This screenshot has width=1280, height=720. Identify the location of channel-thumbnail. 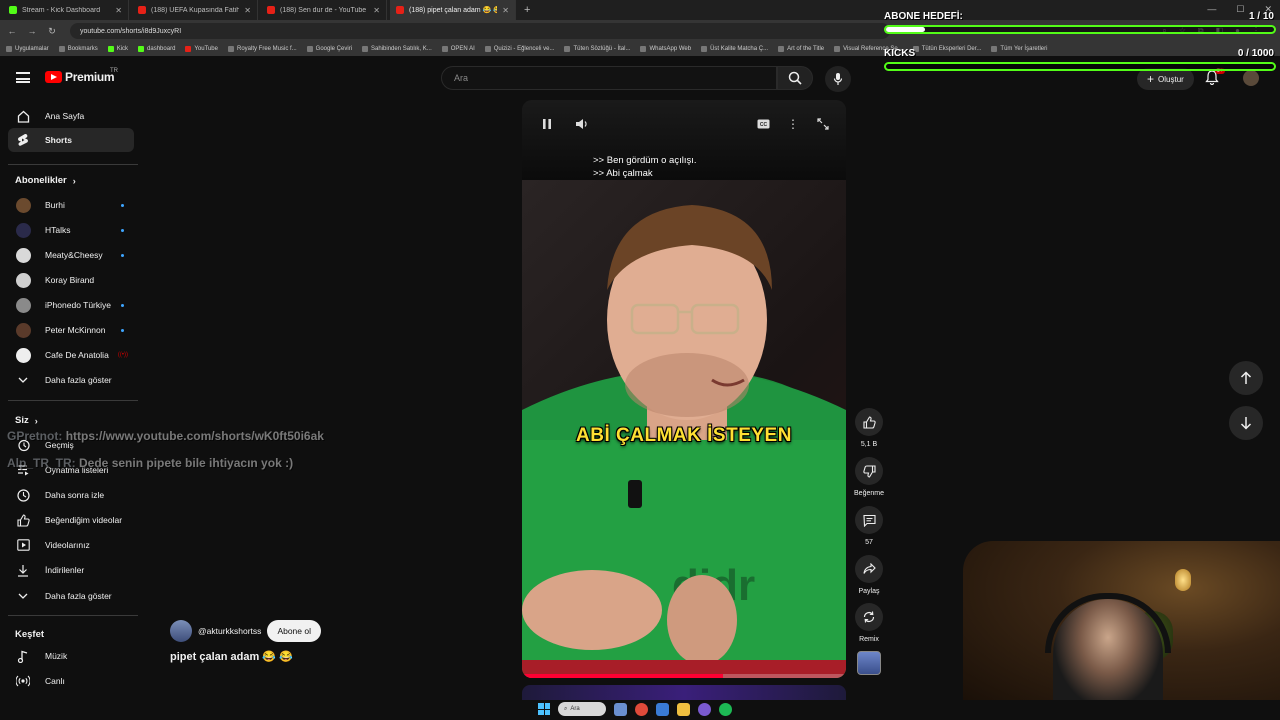
(869, 663).